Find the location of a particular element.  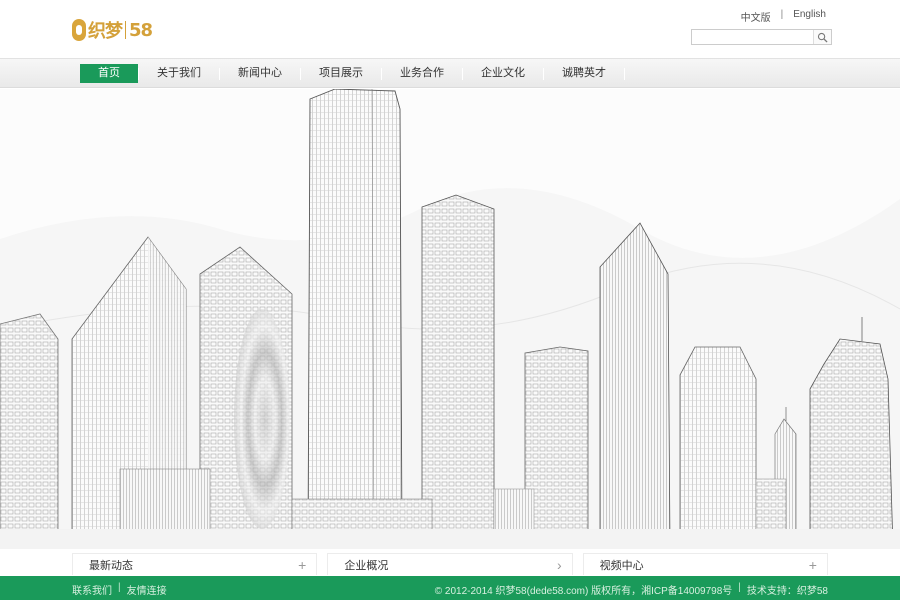

chevron-right-icon: › is located at coordinates (559, 565).